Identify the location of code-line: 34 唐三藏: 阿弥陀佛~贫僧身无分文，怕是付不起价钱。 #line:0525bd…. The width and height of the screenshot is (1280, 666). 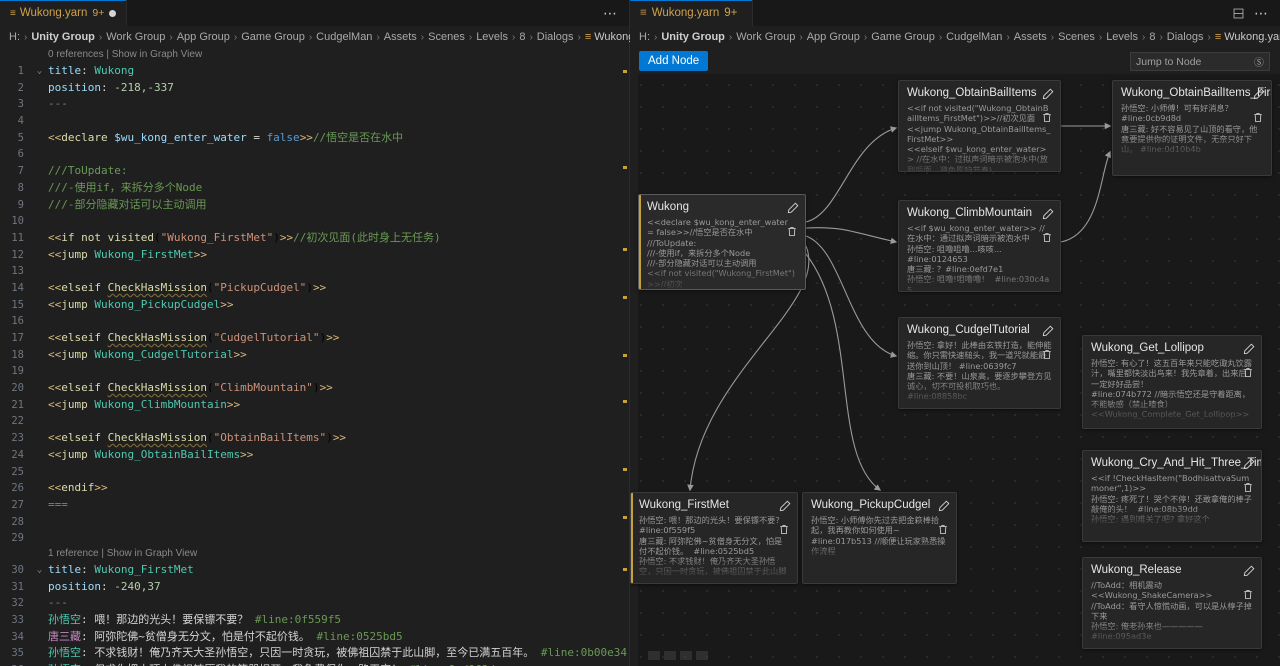
(314, 637).